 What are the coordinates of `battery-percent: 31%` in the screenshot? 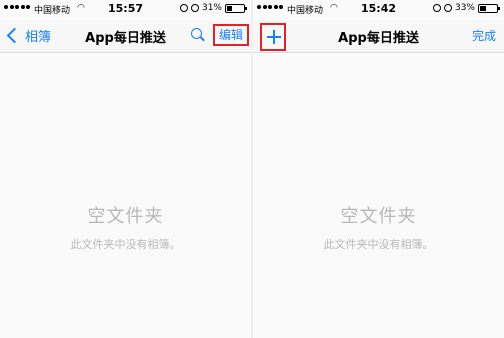 It's located at (211, 8).